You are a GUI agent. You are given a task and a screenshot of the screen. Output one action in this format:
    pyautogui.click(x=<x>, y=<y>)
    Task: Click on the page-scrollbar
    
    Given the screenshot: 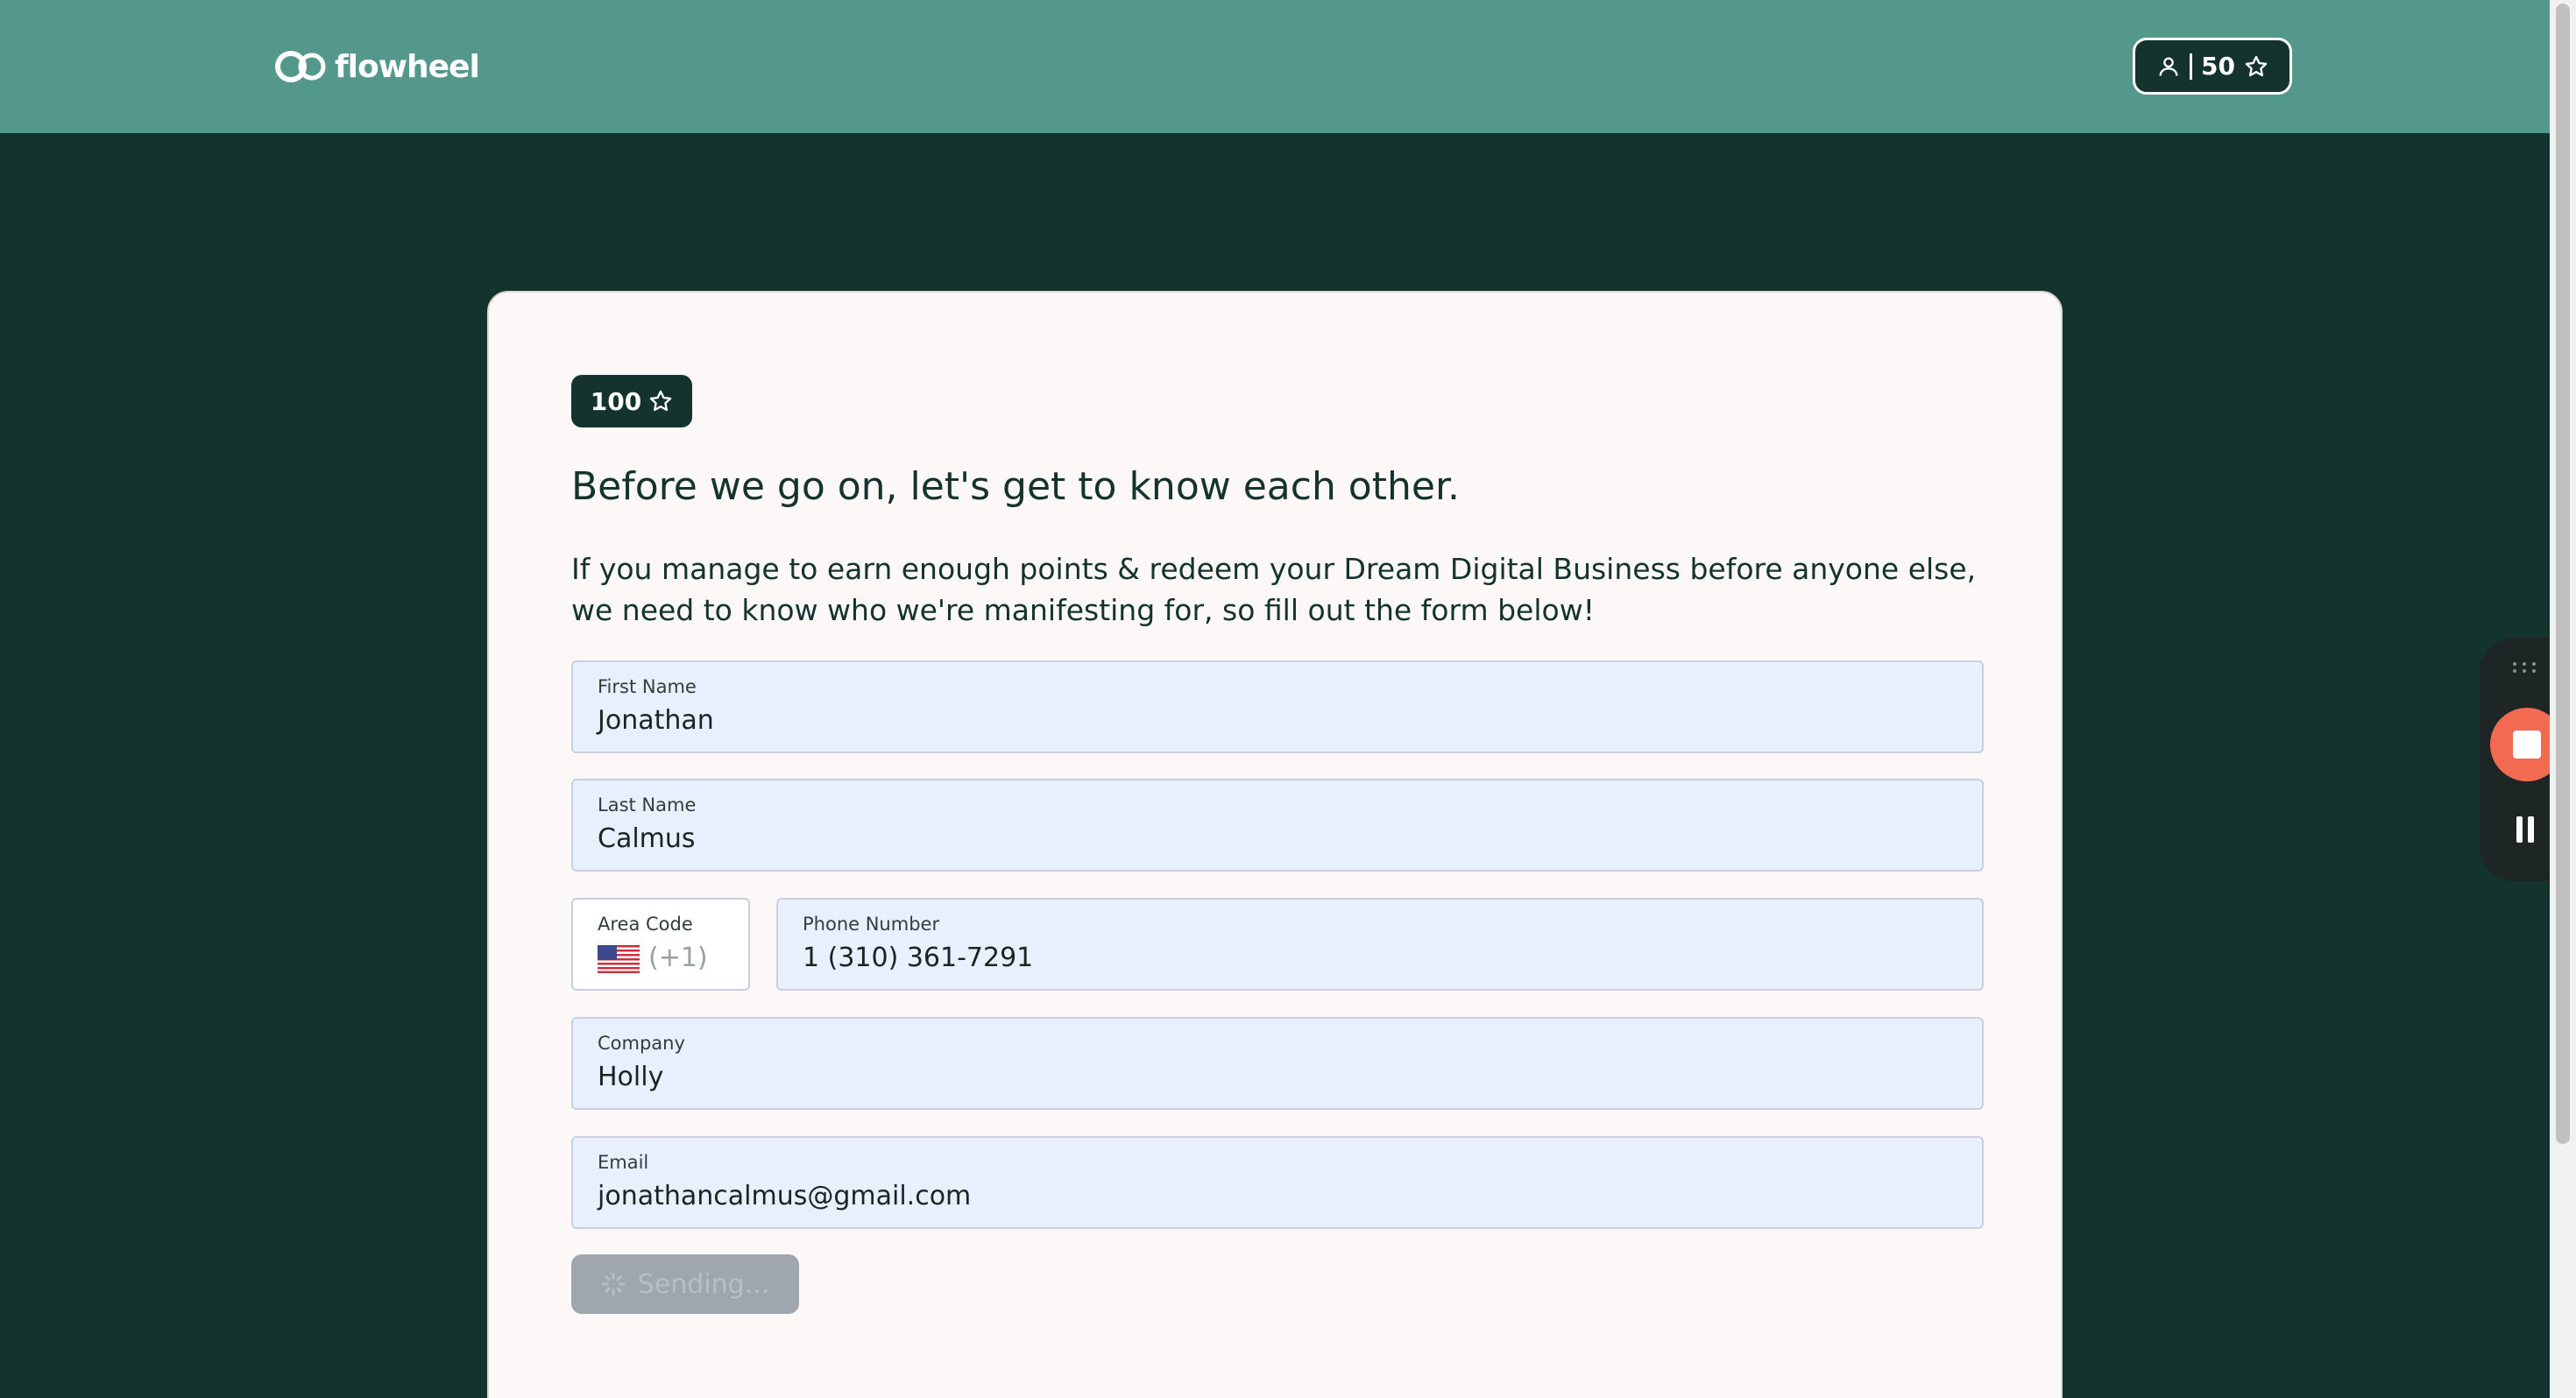 What is the action you would take?
    pyautogui.click(x=2563, y=699)
    